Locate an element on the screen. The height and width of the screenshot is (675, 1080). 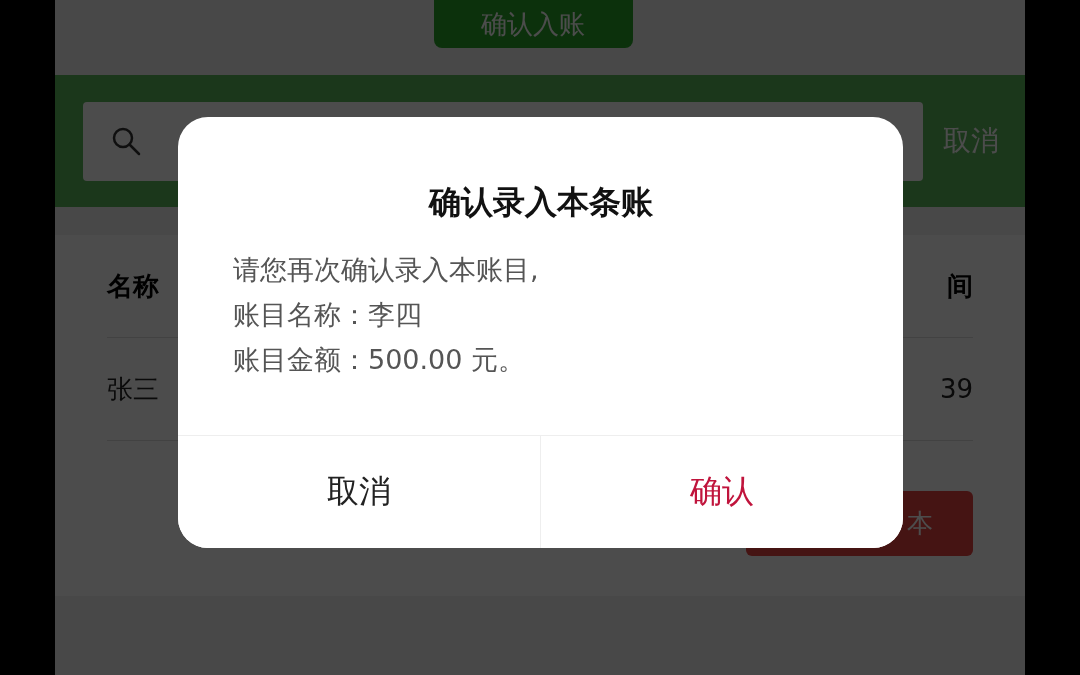
confirm-button: 确认 is located at coordinates (721, 492).